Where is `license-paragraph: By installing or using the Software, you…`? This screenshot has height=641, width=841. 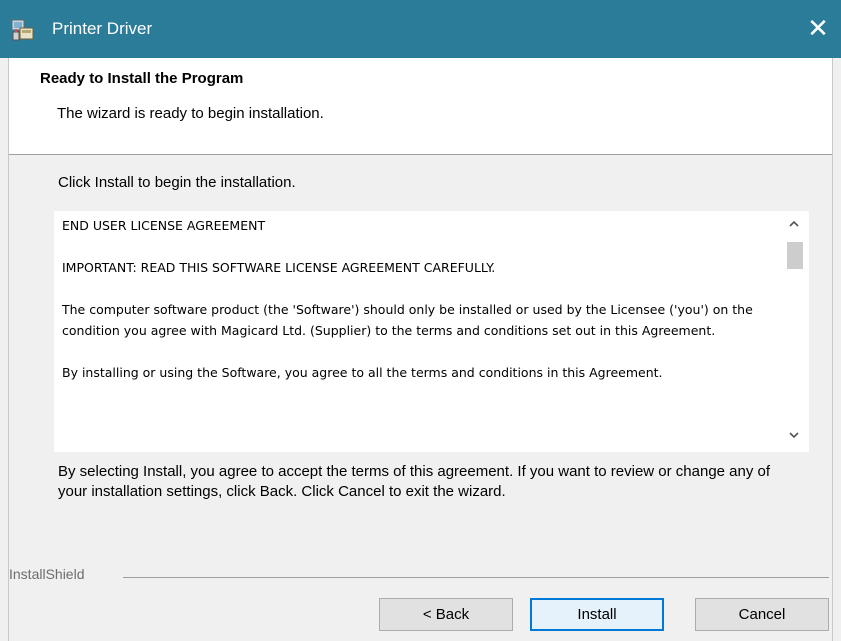
license-paragraph: By installing or using the Software, you… is located at coordinates (362, 372).